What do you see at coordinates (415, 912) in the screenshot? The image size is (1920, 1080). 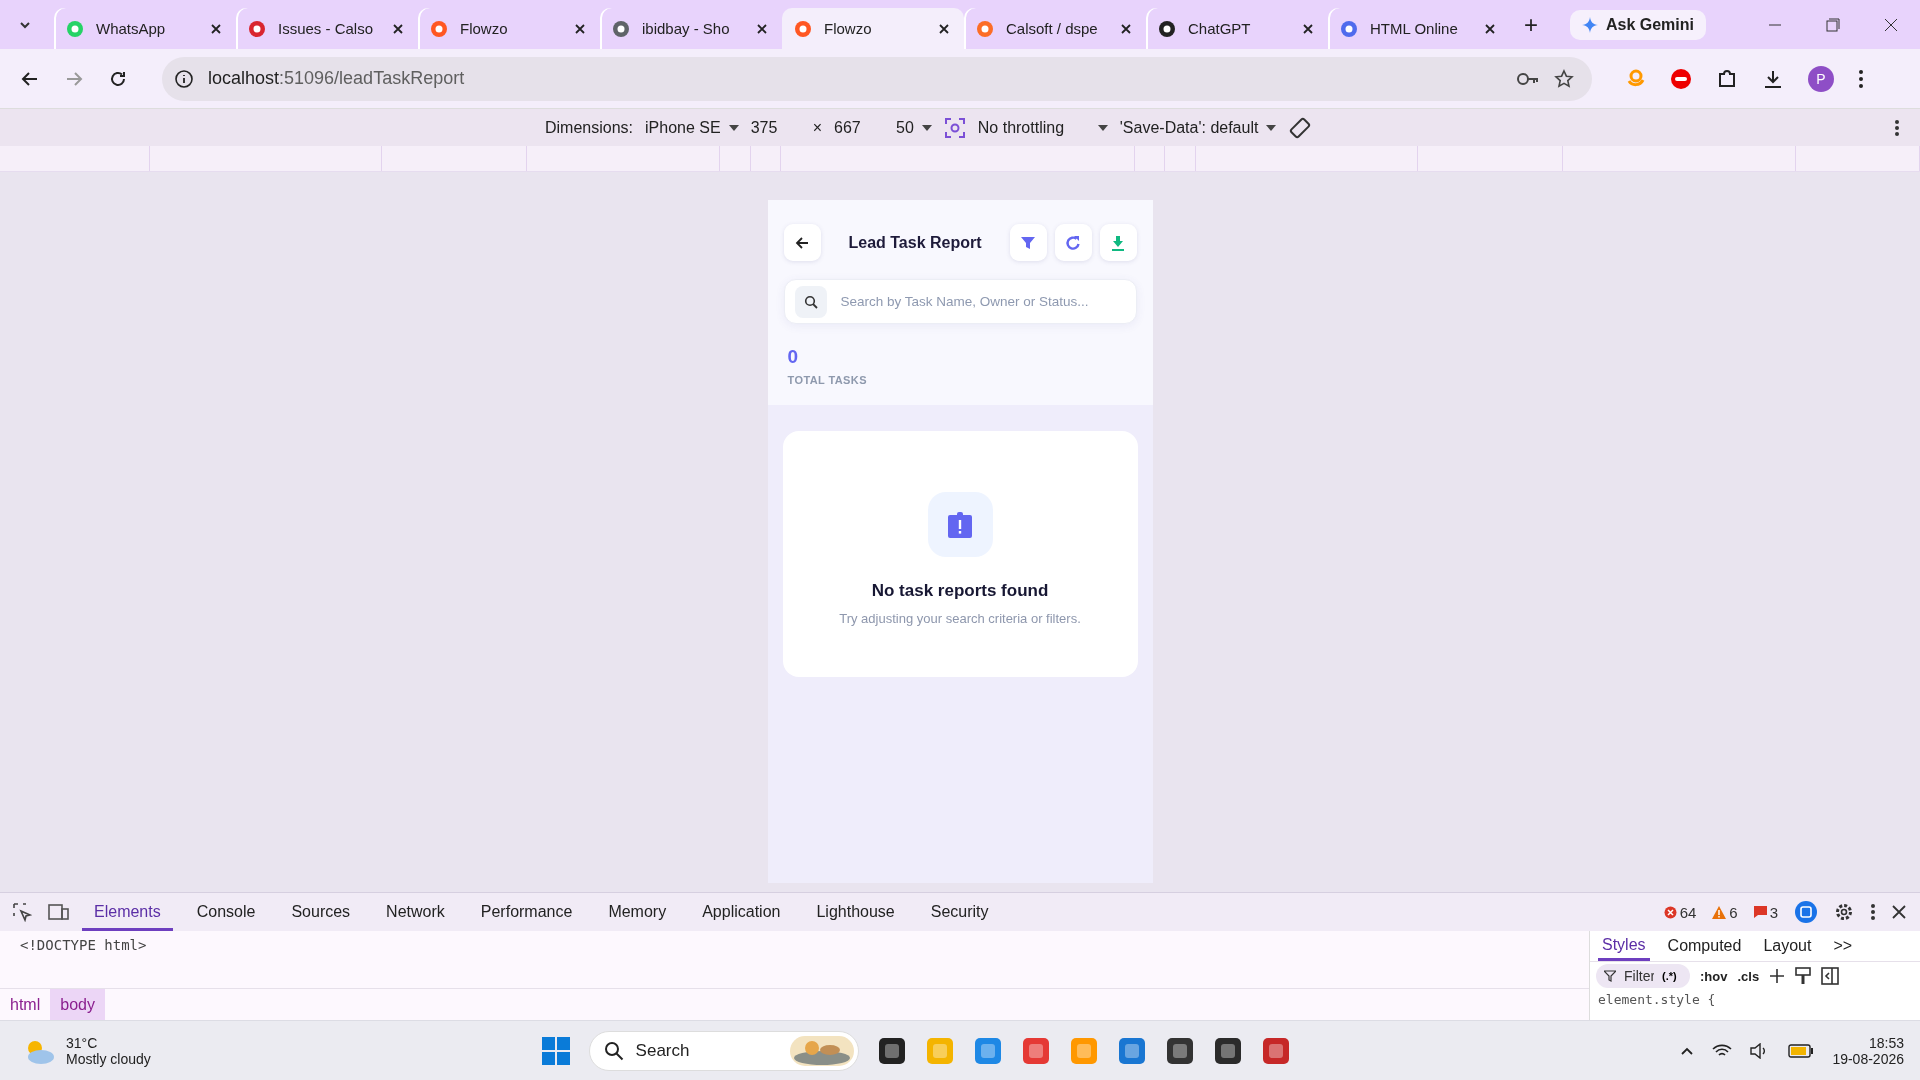 I see `devtools-tab: Network` at bounding box center [415, 912].